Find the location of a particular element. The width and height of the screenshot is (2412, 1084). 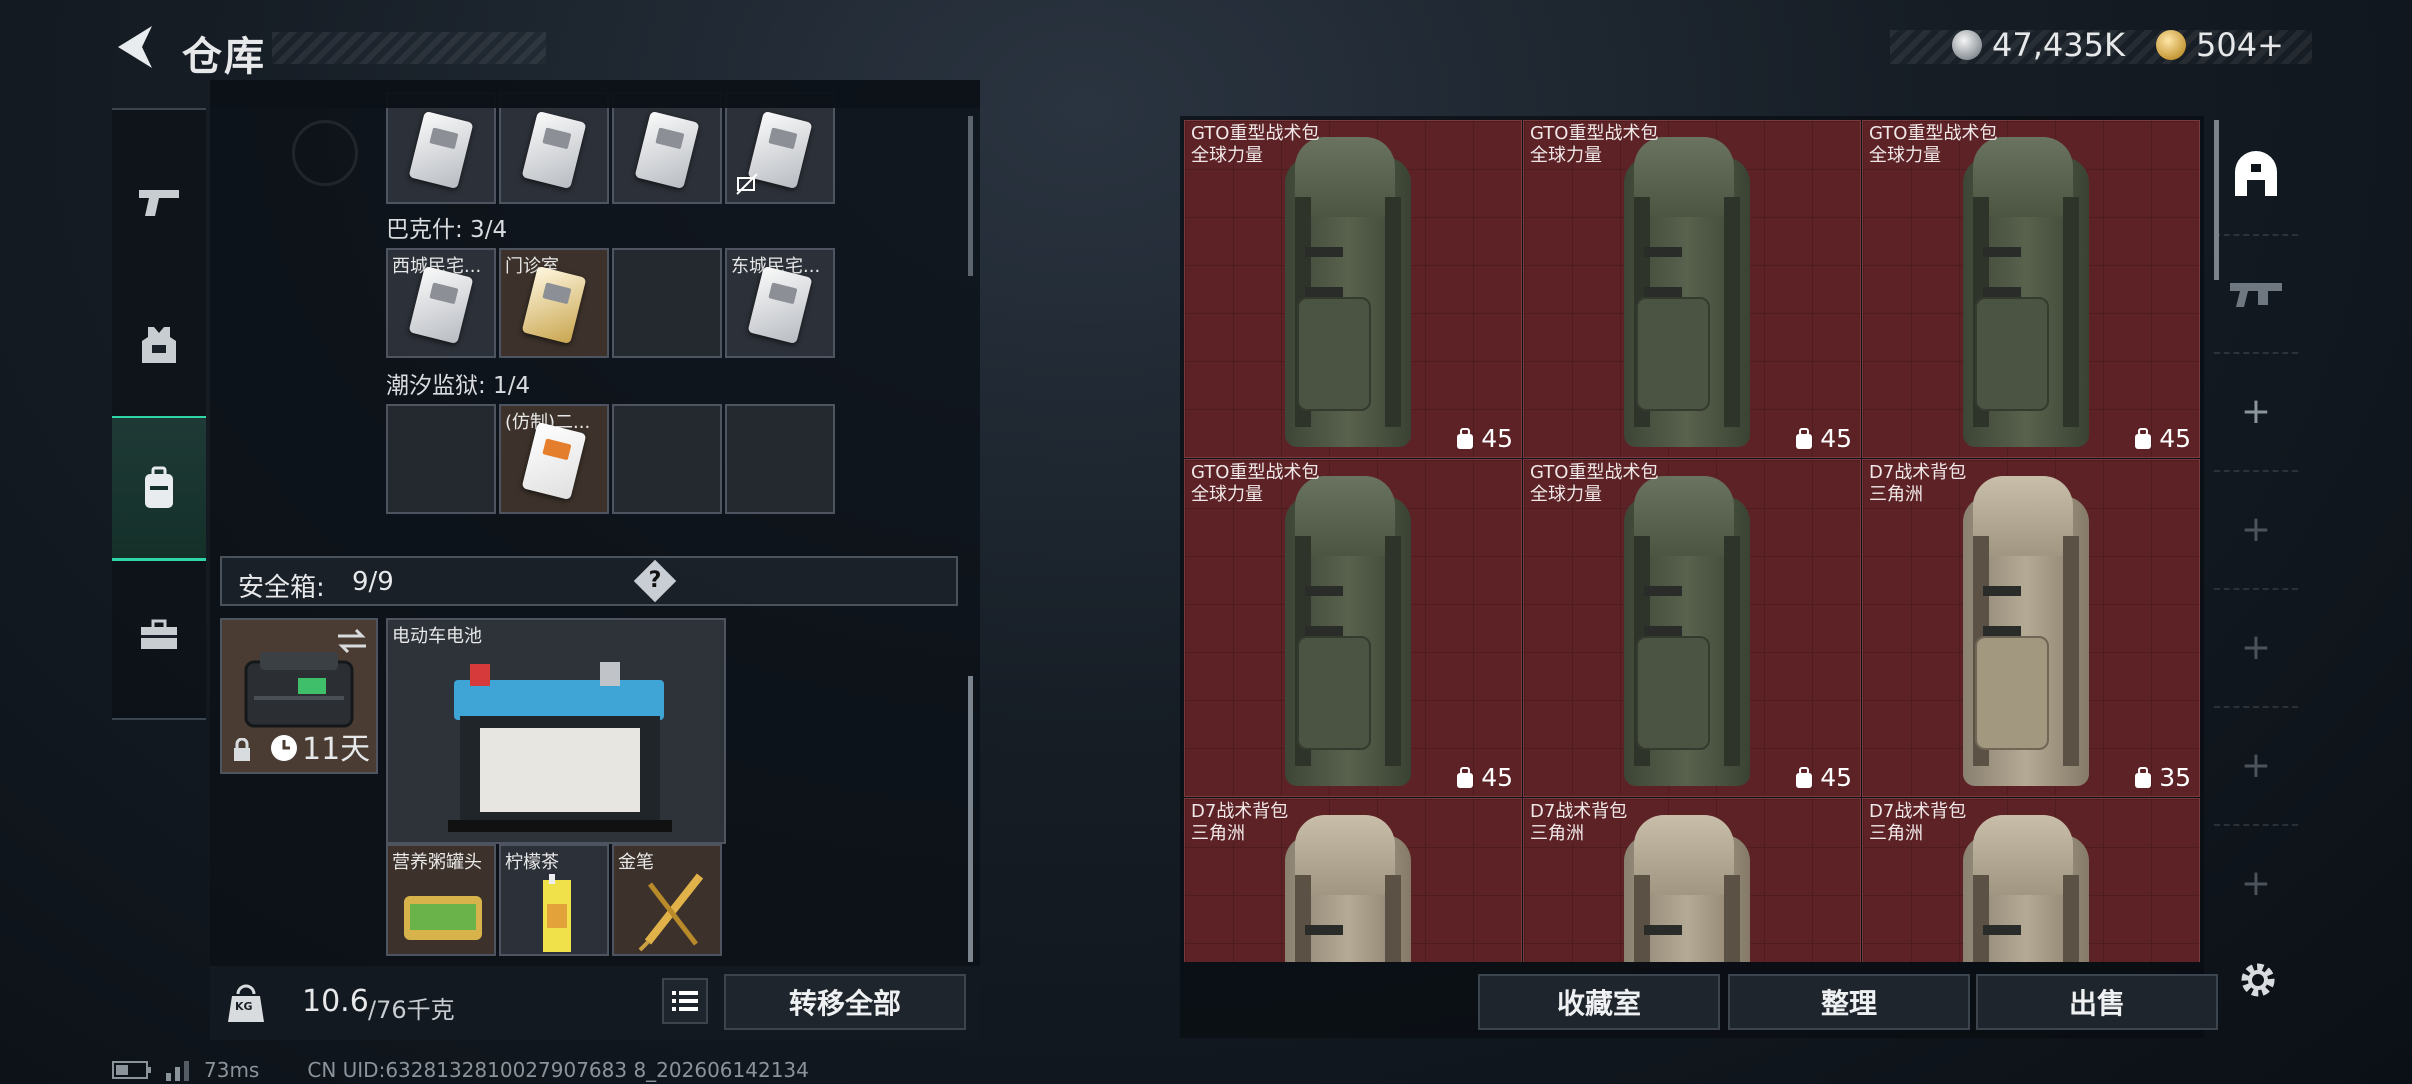

storage-tabs-rail: + + + + + is located at coordinates (2256, 541).